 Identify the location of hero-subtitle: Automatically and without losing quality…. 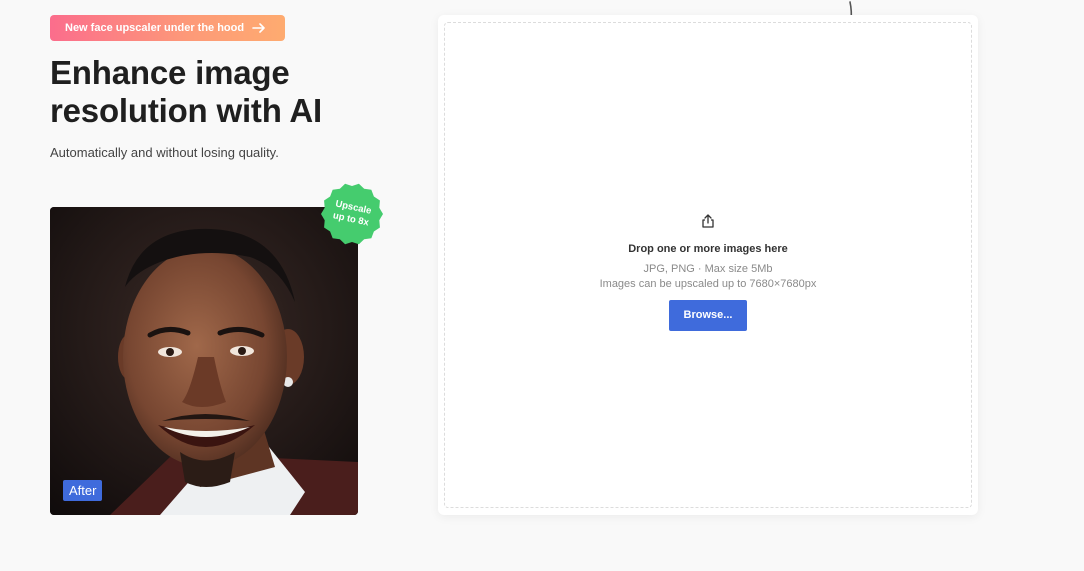
(164, 152).